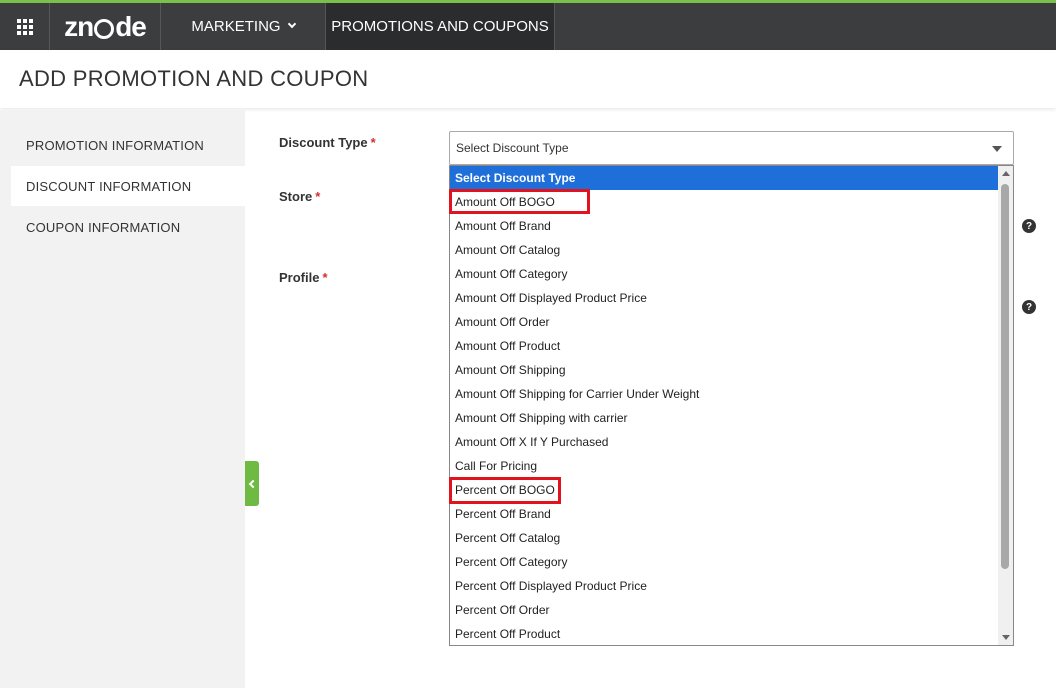  What do you see at coordinates (724, 250) in the screenshot?
I see `option-amount-off-catalog: Amount Off Catalog` at bounding box center [724, 250].